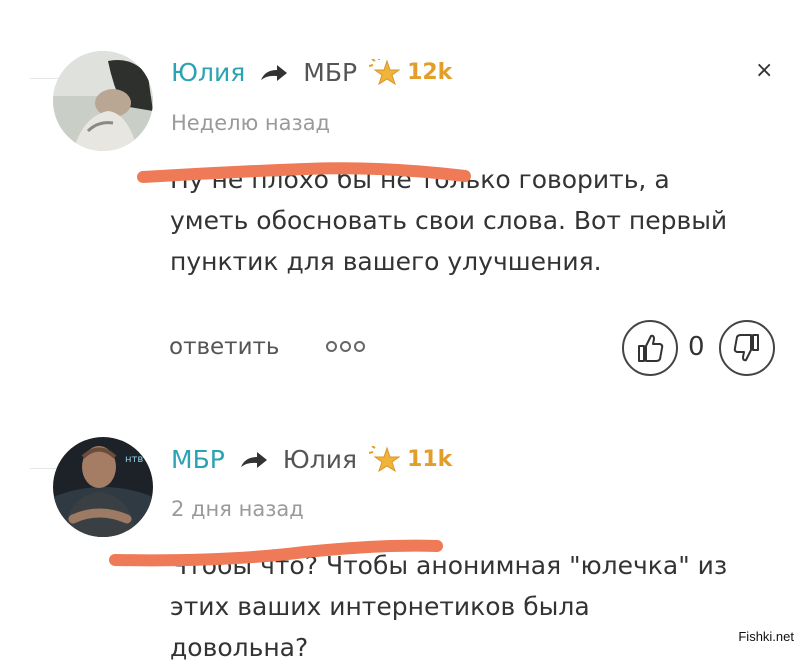 The image size is (800, 668). I want to click on comment-header: Юлия МБР 12k, so click(311, 72).